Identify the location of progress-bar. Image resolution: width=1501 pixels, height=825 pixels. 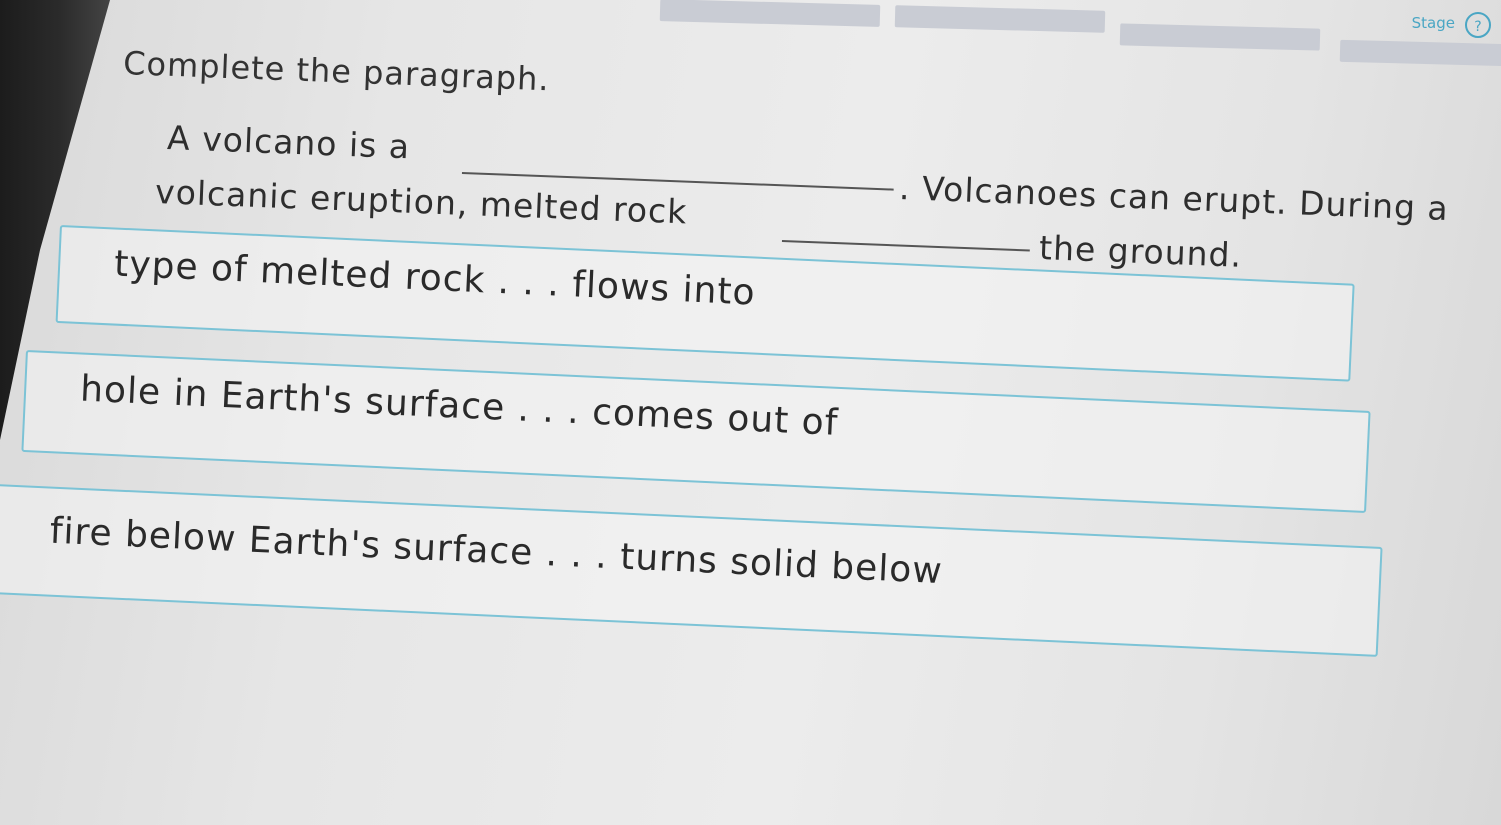
(1070, 35).